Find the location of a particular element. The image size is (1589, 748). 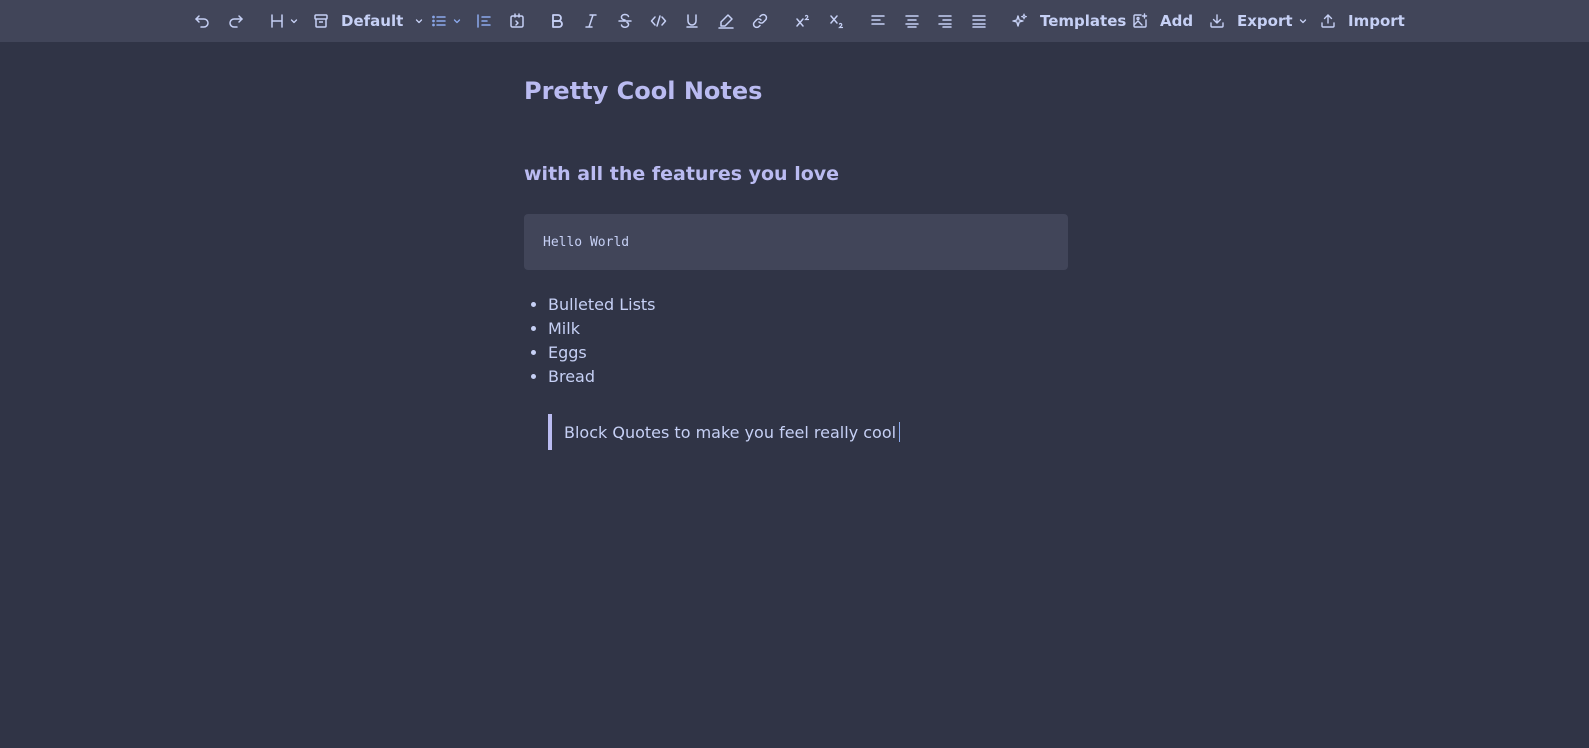

editor-toolbar: Default Templates Add Export Import is located at coordinates (794, 21).